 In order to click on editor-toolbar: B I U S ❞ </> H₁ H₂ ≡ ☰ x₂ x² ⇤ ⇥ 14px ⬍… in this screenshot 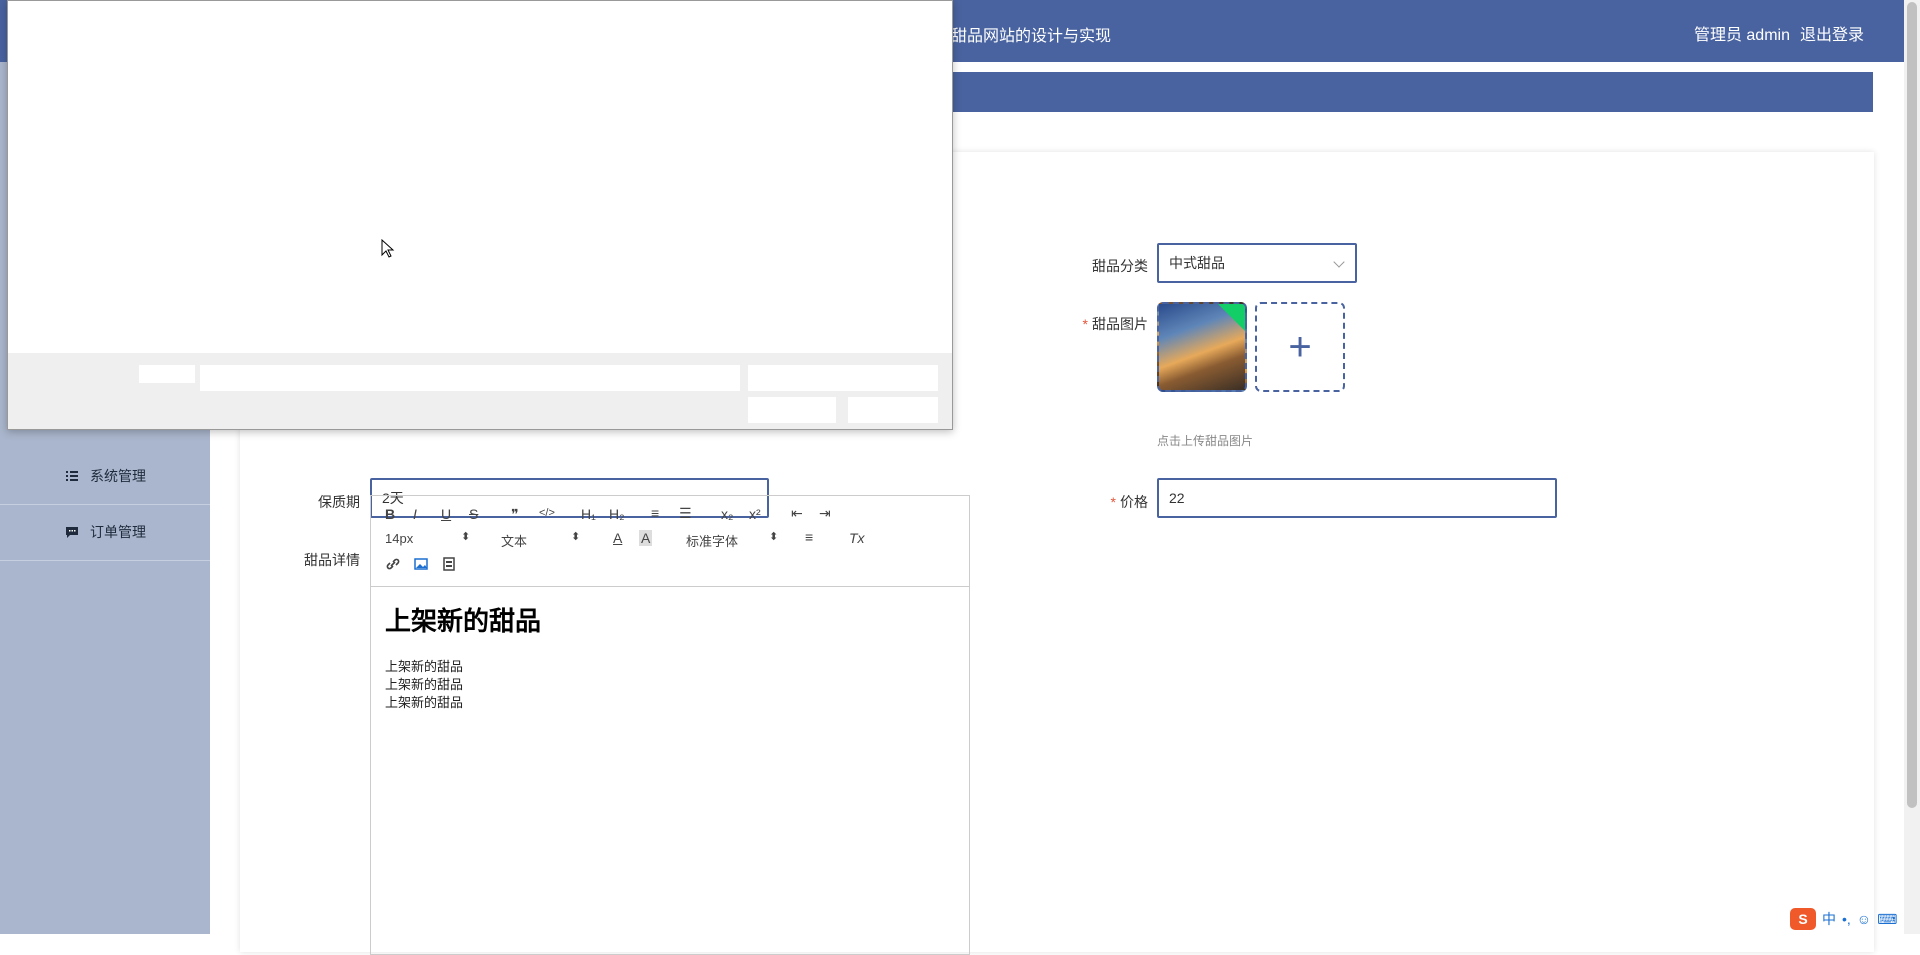, I will do `click(670, 541)`.